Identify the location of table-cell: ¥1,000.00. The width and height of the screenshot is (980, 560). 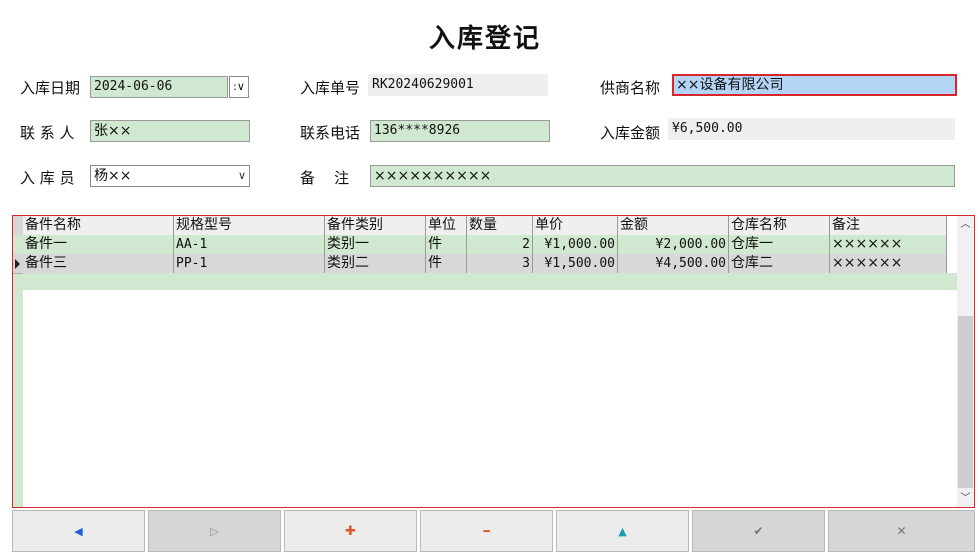
(575, 245).